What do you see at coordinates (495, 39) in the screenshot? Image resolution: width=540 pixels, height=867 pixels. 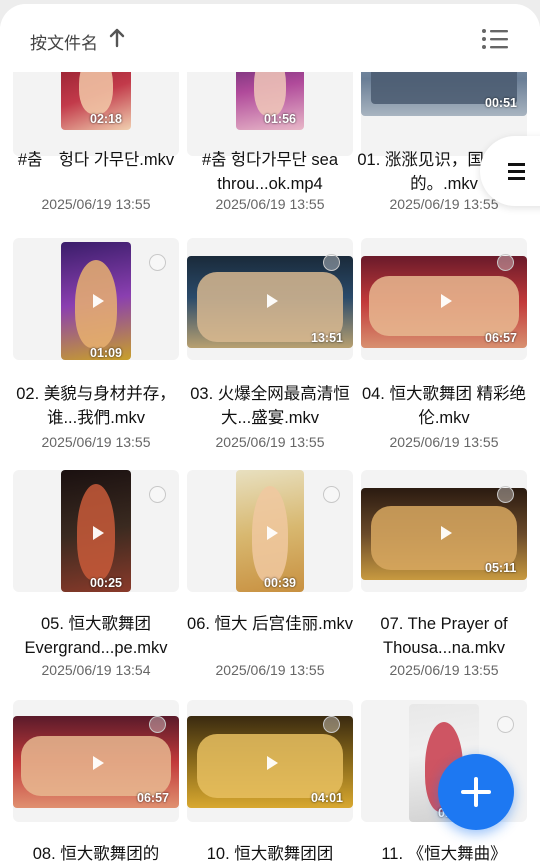 I see `list-view-icon` at bounding box center [495, 39].